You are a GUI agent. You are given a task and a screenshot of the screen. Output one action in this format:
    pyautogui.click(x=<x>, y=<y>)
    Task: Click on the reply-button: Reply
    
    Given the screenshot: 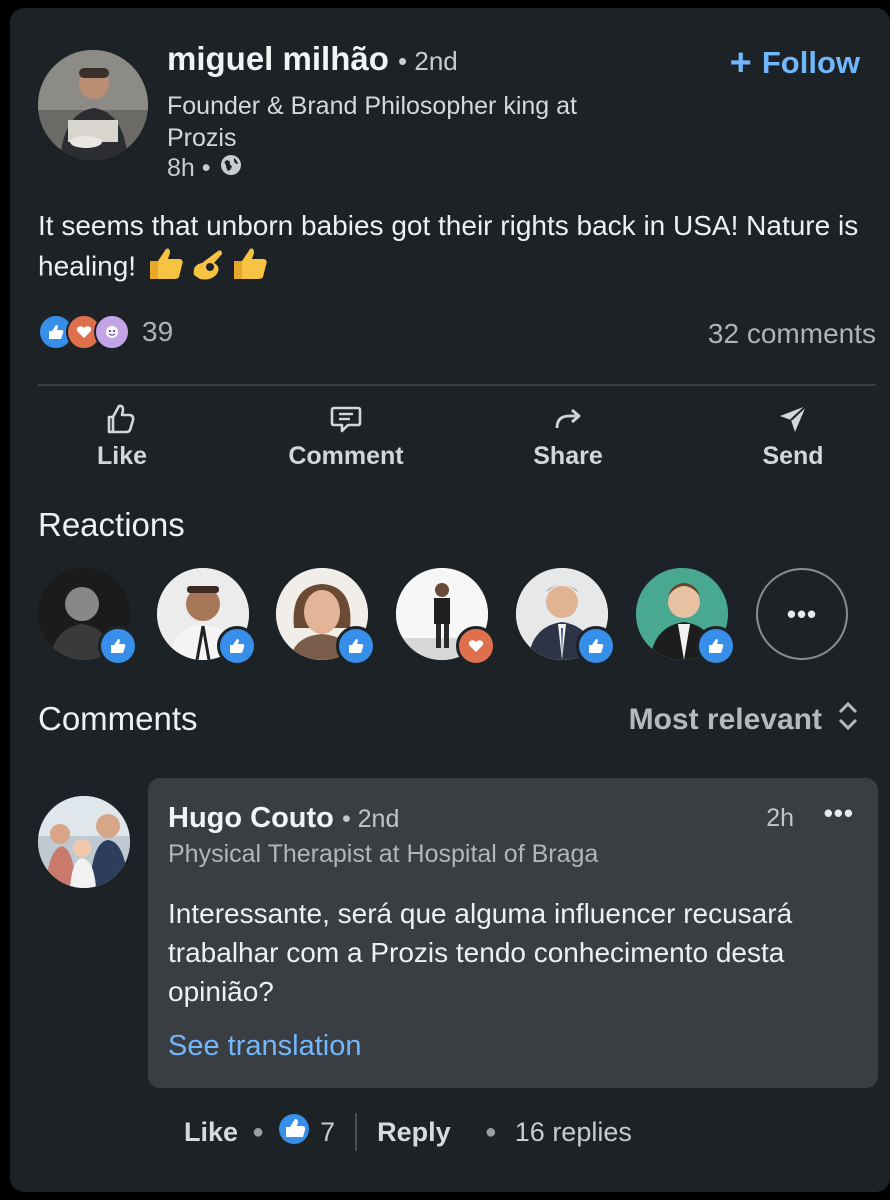 What is the action you would take?
    pyautogui.click(x=414, y=1132)
    